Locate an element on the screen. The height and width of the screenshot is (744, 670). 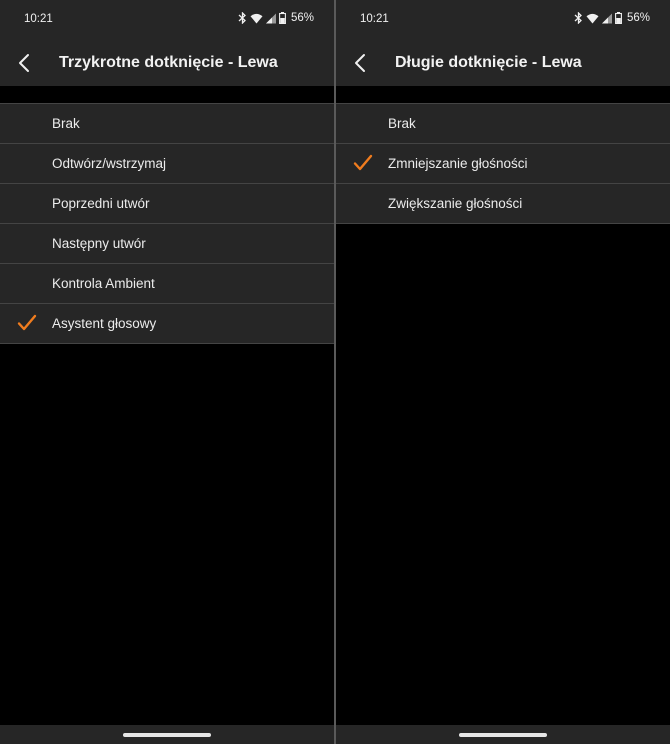
app-bar: Długie dotknięcie - Lewa is located at coordinates (503, 63).